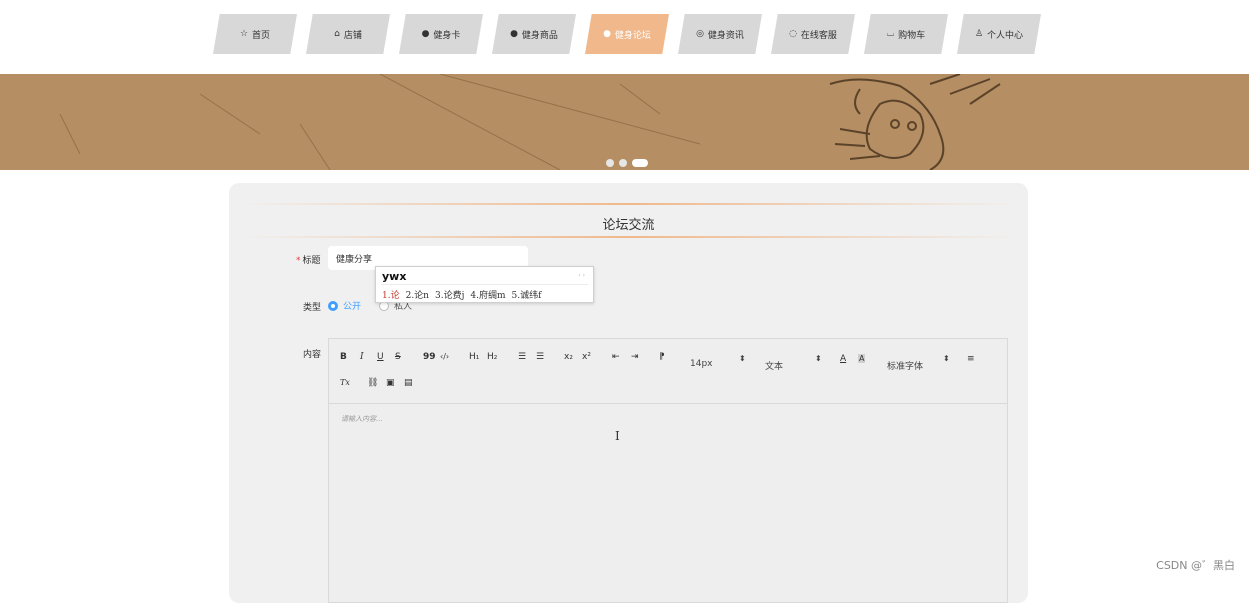  I want to click on background-color-button: A, so click(861, 358).